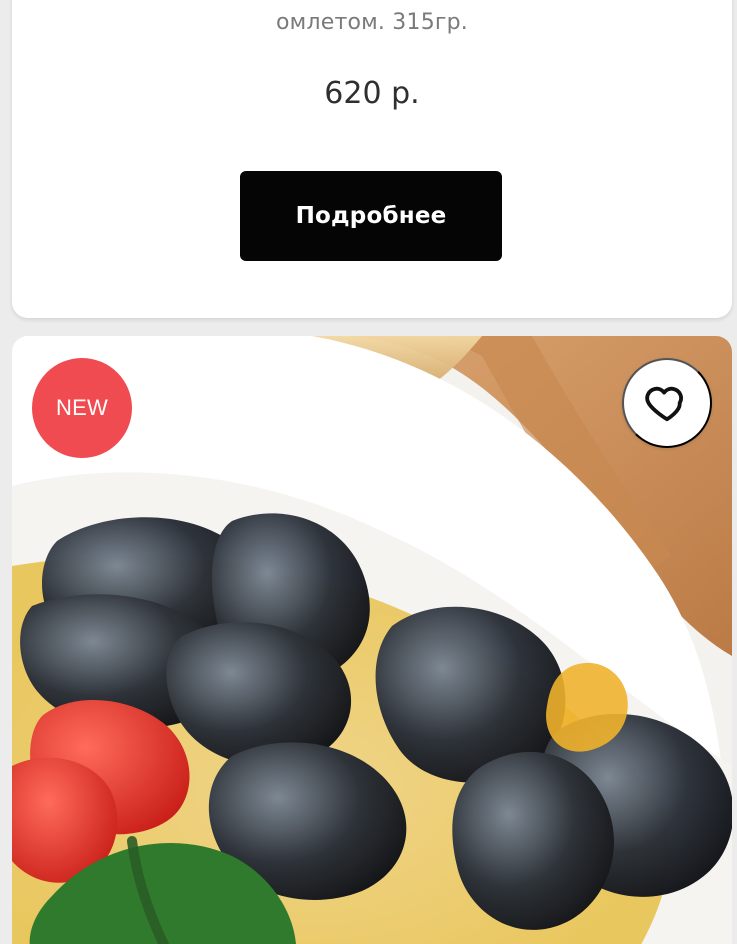 The width and height of the screenshot is (737, 944). What do you see at coordinates (372, 22) in the screenshot?
I see `menu-item-description: омлетом. 315гр.` at bounding box center [372, 22].